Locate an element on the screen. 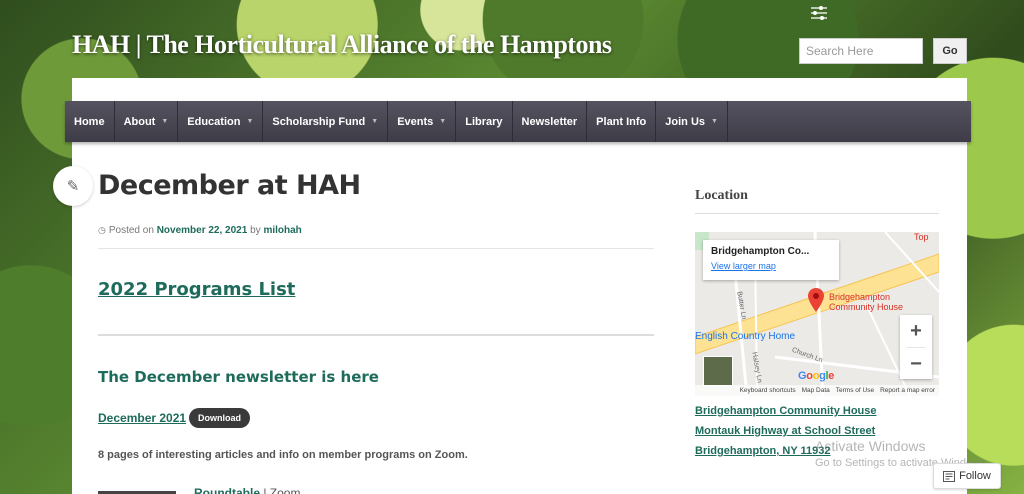 The height and width of the screenshot is (494, 1024). search-input is located at coordinates (861, 51).